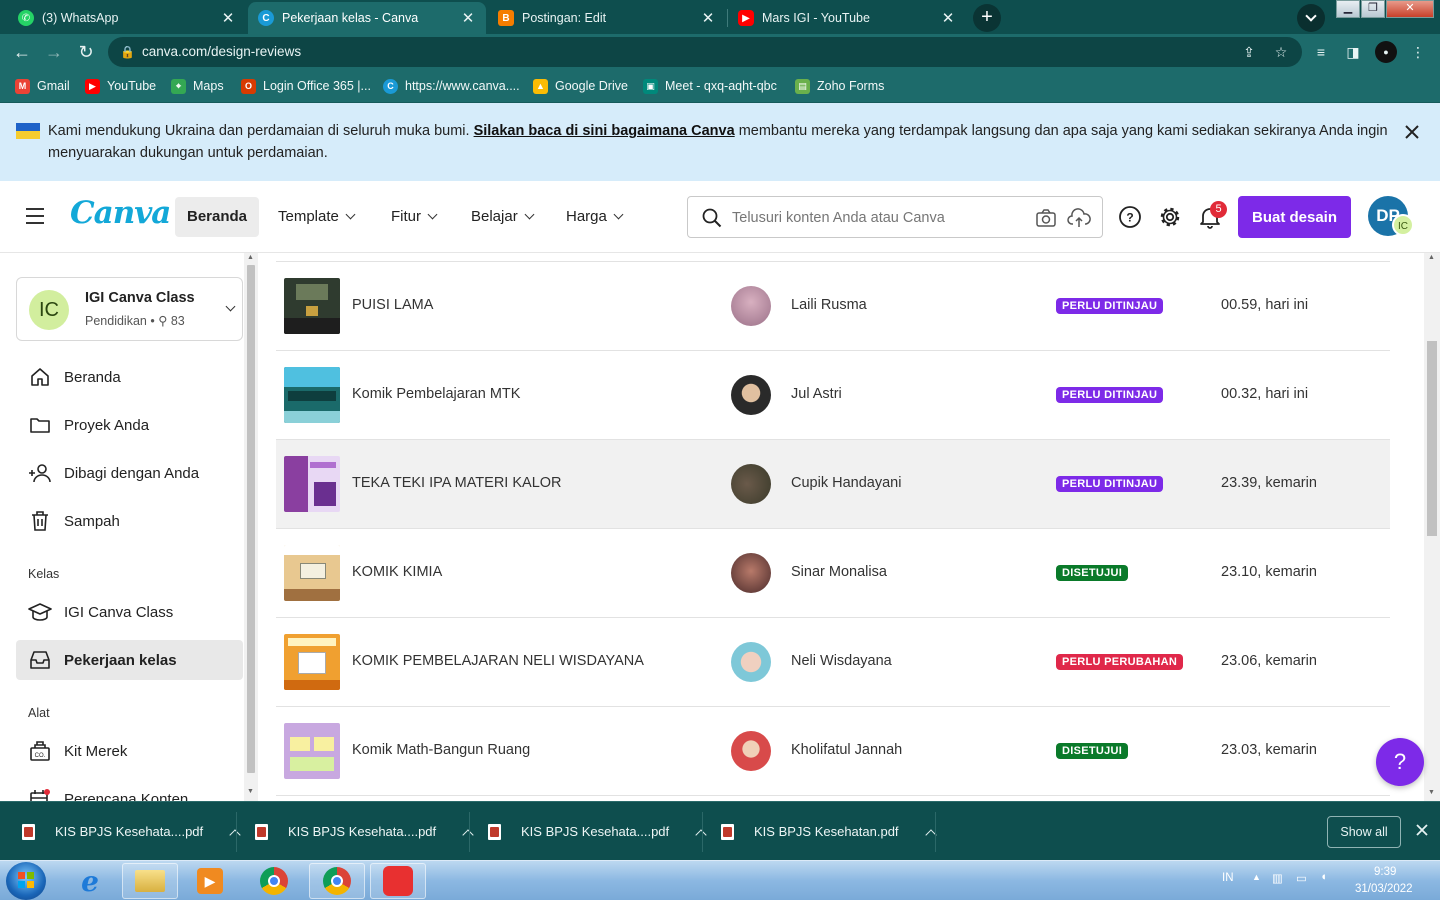 The width and height of the screenshot is (1440, 905). What do you see at coordinates (1301, 878) in the screenshot?
I see `display-icon: ▭` at bounding box center [1301, 878].